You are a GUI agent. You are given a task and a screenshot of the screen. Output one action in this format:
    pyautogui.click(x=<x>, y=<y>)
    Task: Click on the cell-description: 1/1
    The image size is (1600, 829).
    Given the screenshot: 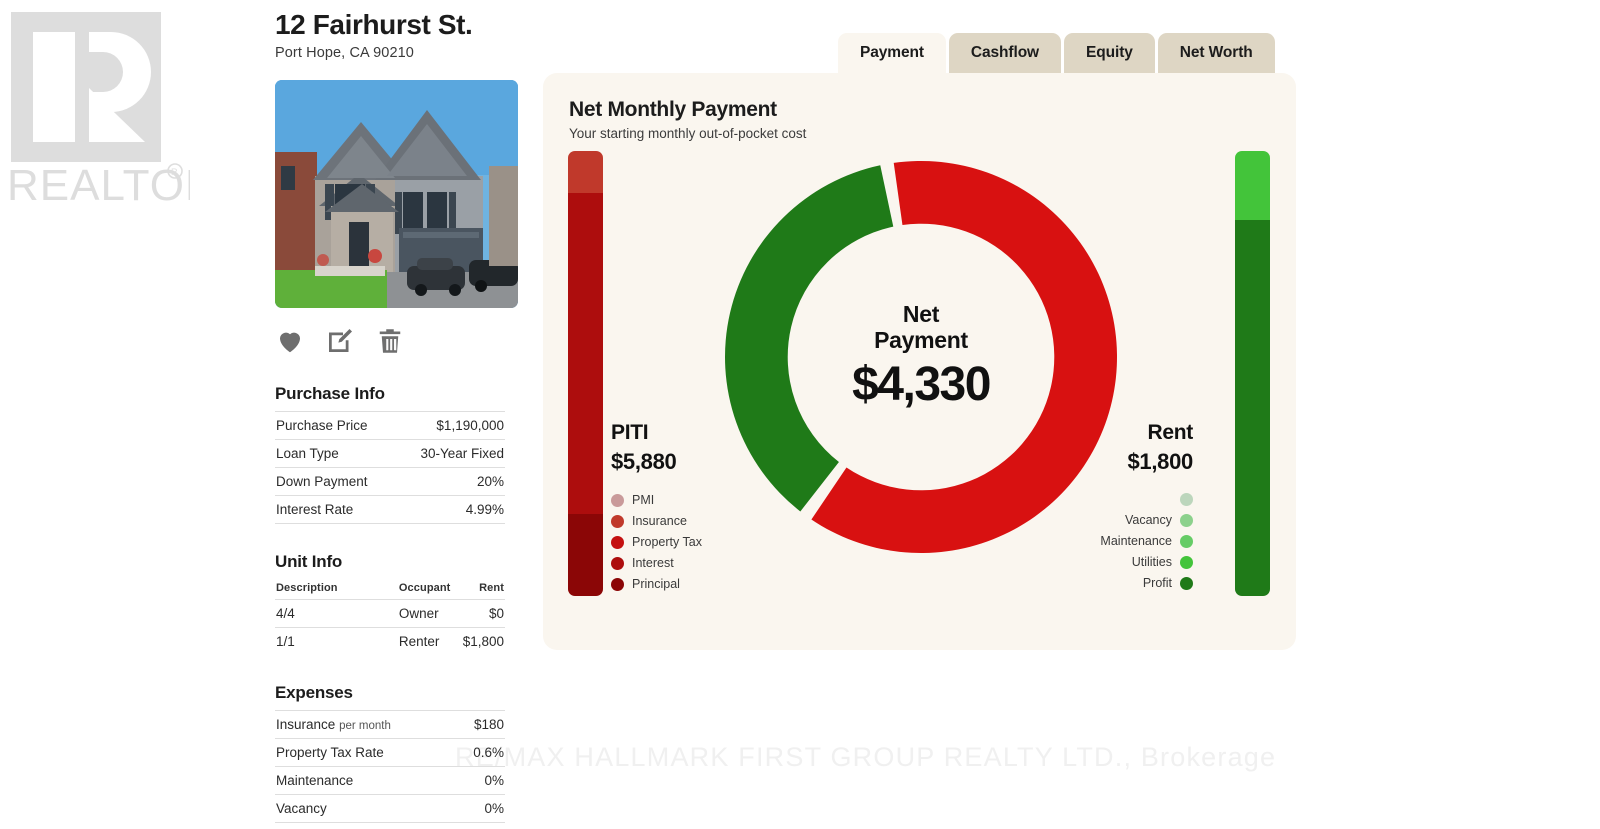 What is the action you would take?
    pyautogui.click(x=285, y=642)
    